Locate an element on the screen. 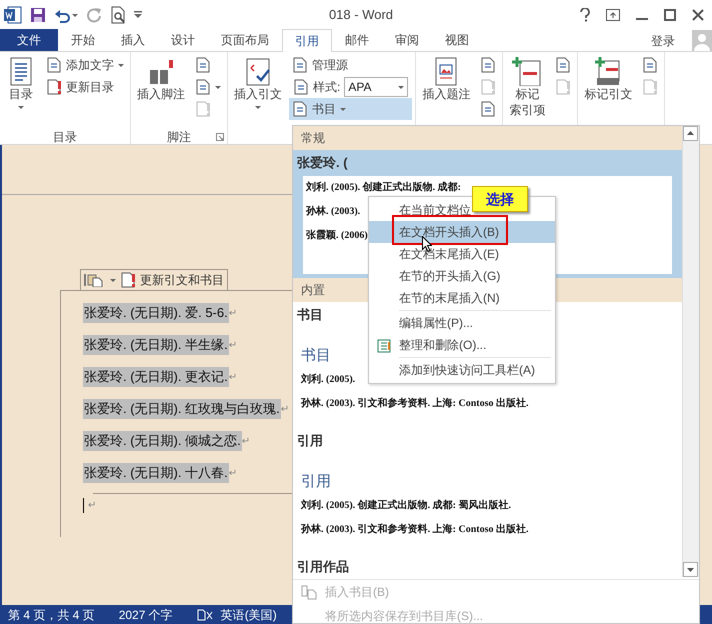  preview-entry: 孙林. (2003). is located at coordinates (333, 211).